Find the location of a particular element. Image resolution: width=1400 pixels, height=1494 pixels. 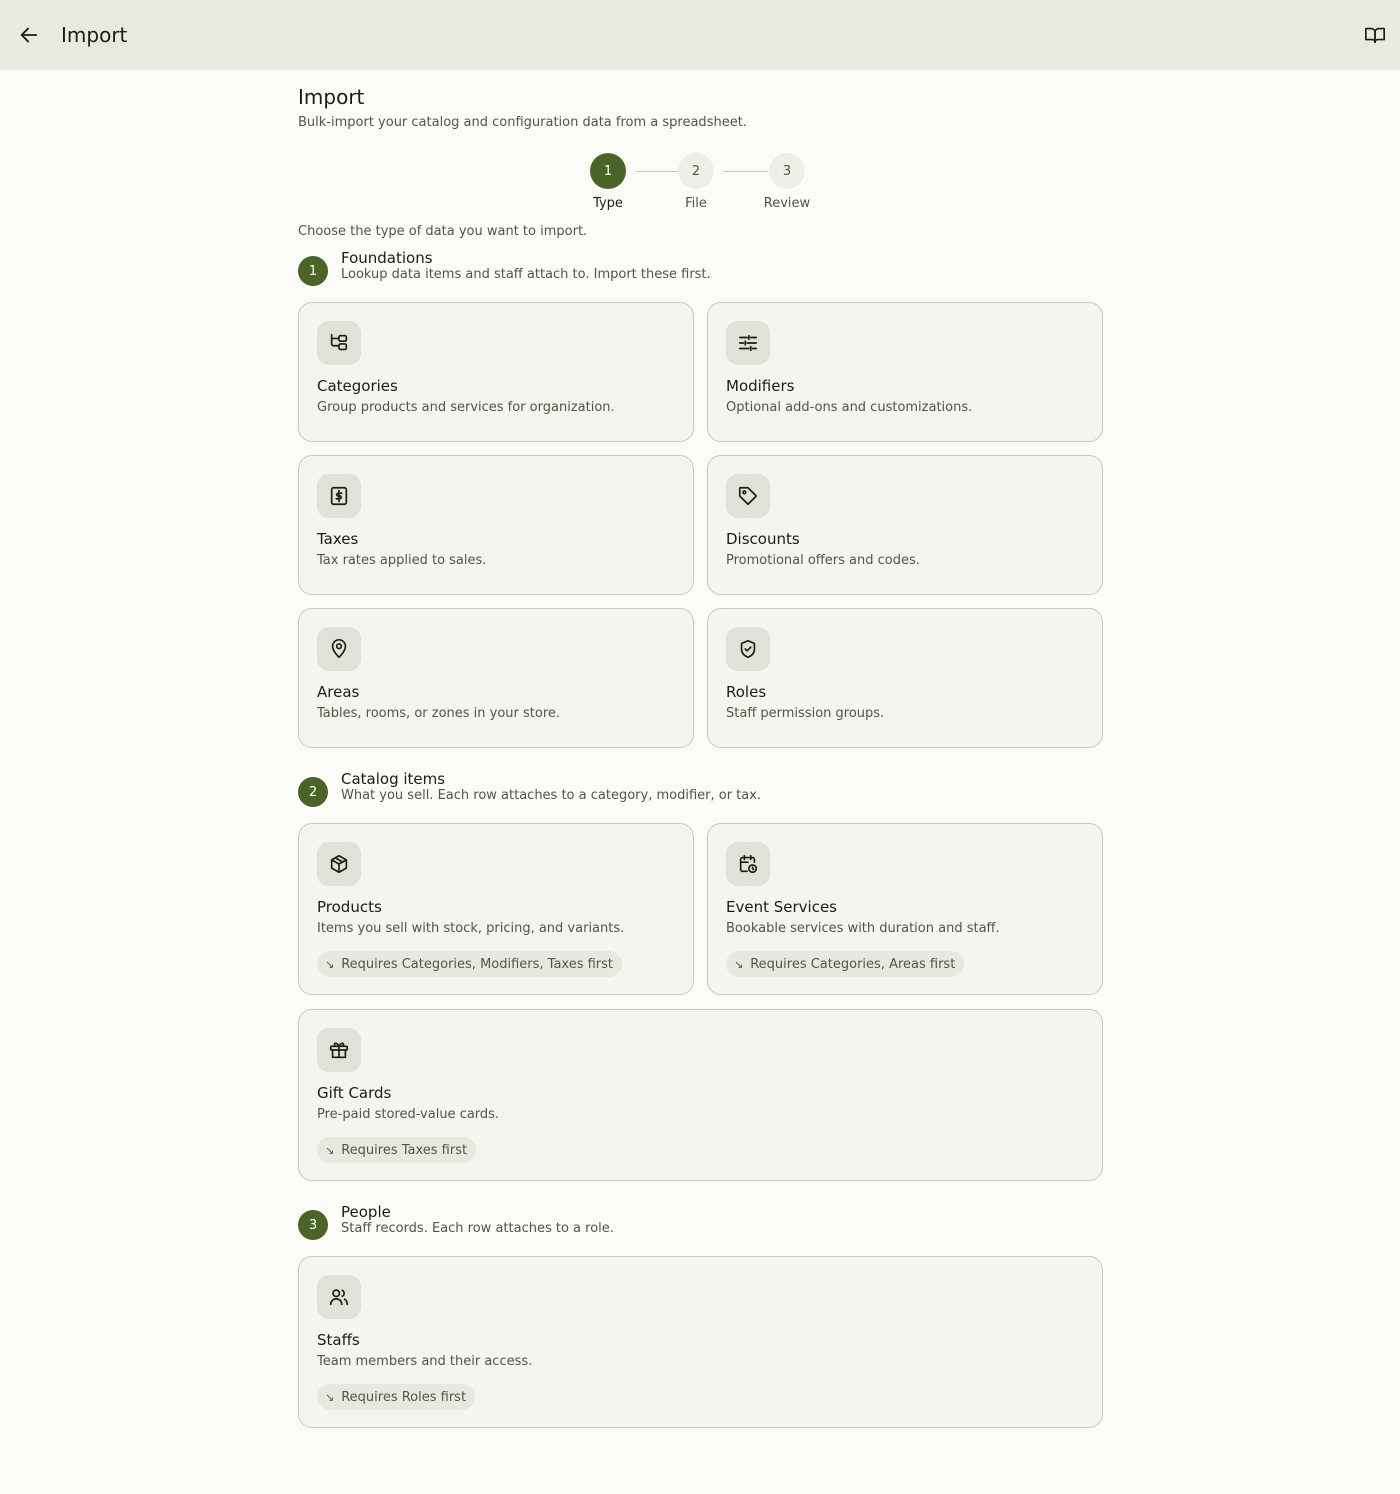

step-label: Review is located at coordinates (787, 203).